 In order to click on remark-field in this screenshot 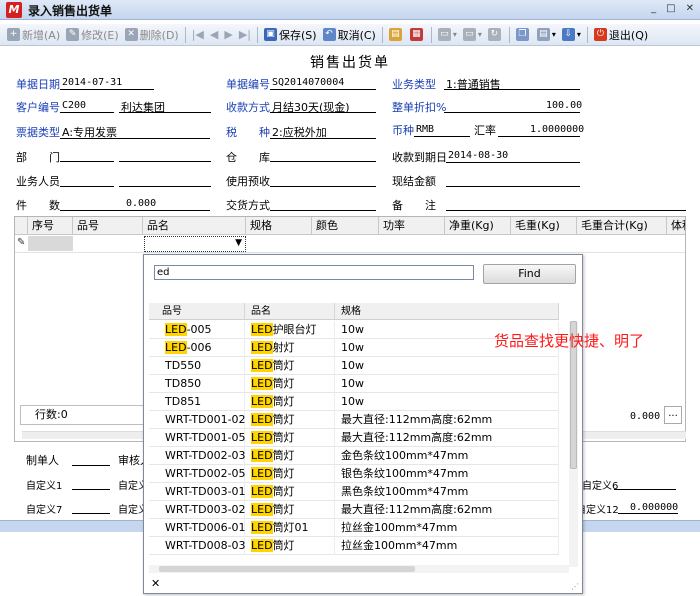, I will do `click(566, 210)`.